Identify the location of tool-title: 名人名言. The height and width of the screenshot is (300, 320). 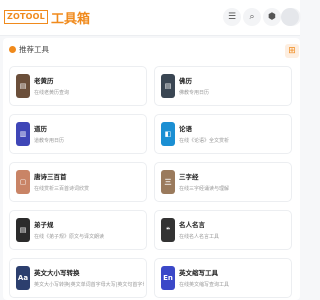
(192, 225).